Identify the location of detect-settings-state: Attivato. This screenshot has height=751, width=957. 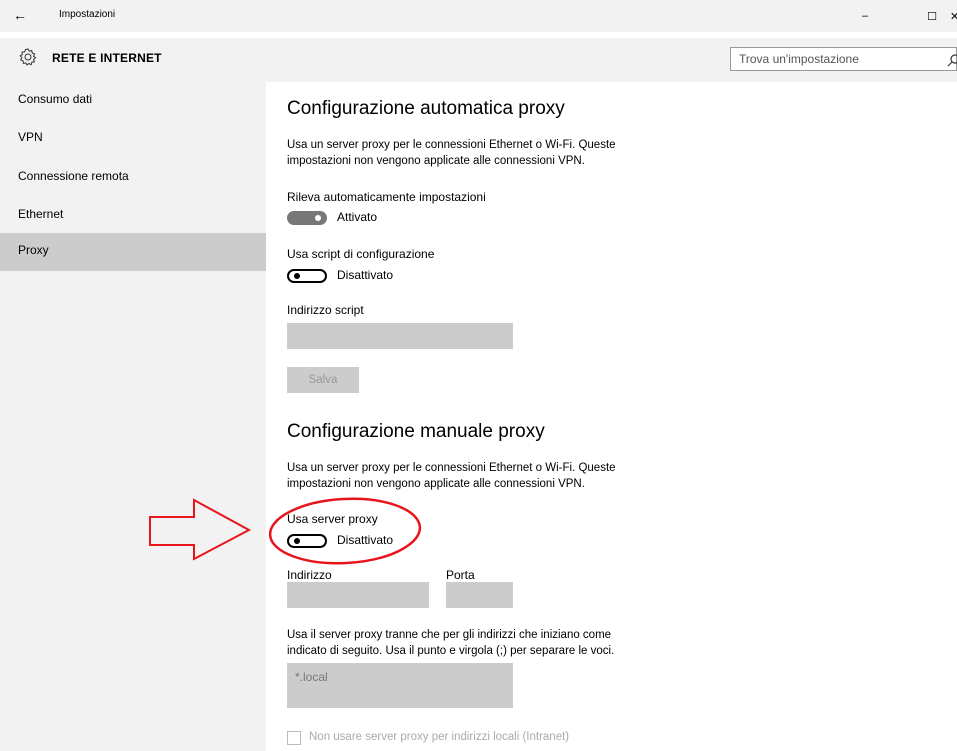
(357, 217).